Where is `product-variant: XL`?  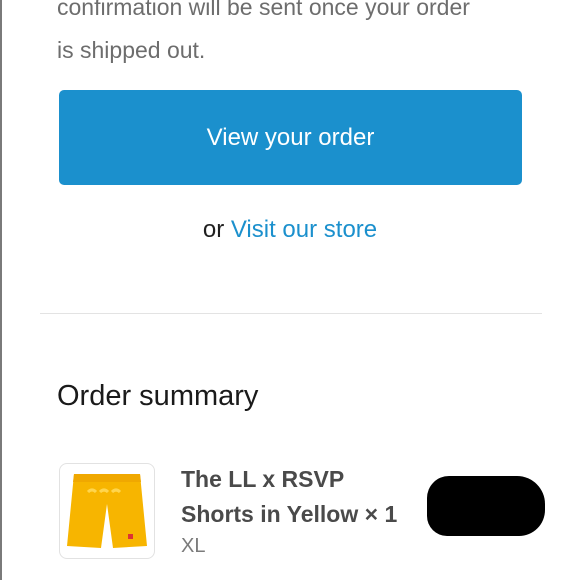 product-variant: XL is located at coordinates (193, 546).